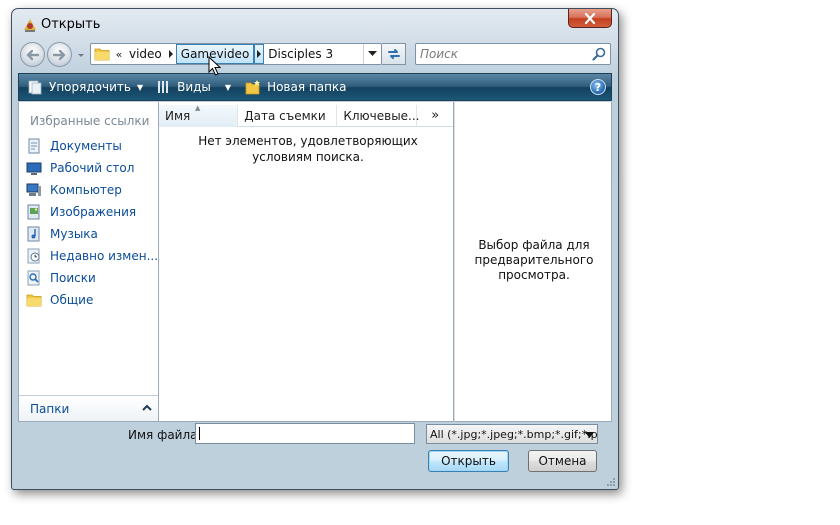  Describe the element at coordinates (198, 108) in the screenshot. I see `sort-ascending-icon: ▲` at that location.